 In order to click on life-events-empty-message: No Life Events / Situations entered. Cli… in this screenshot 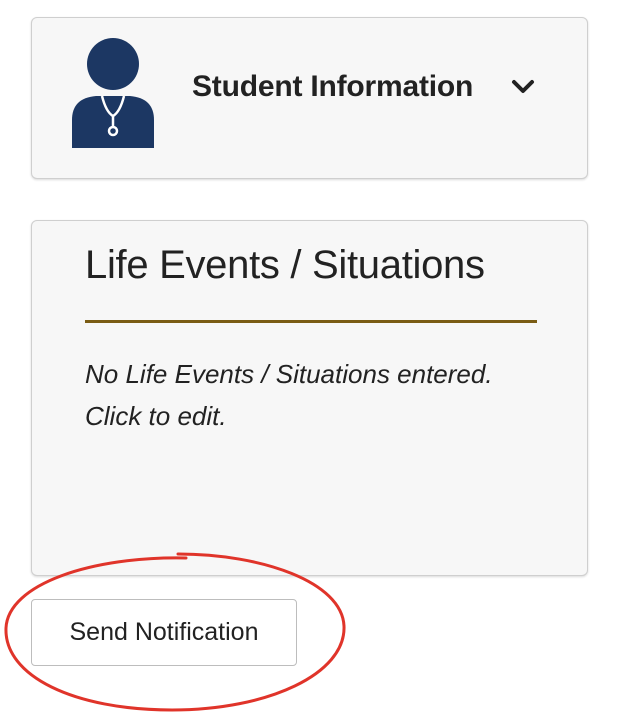, I will do `click(320, 395)`.